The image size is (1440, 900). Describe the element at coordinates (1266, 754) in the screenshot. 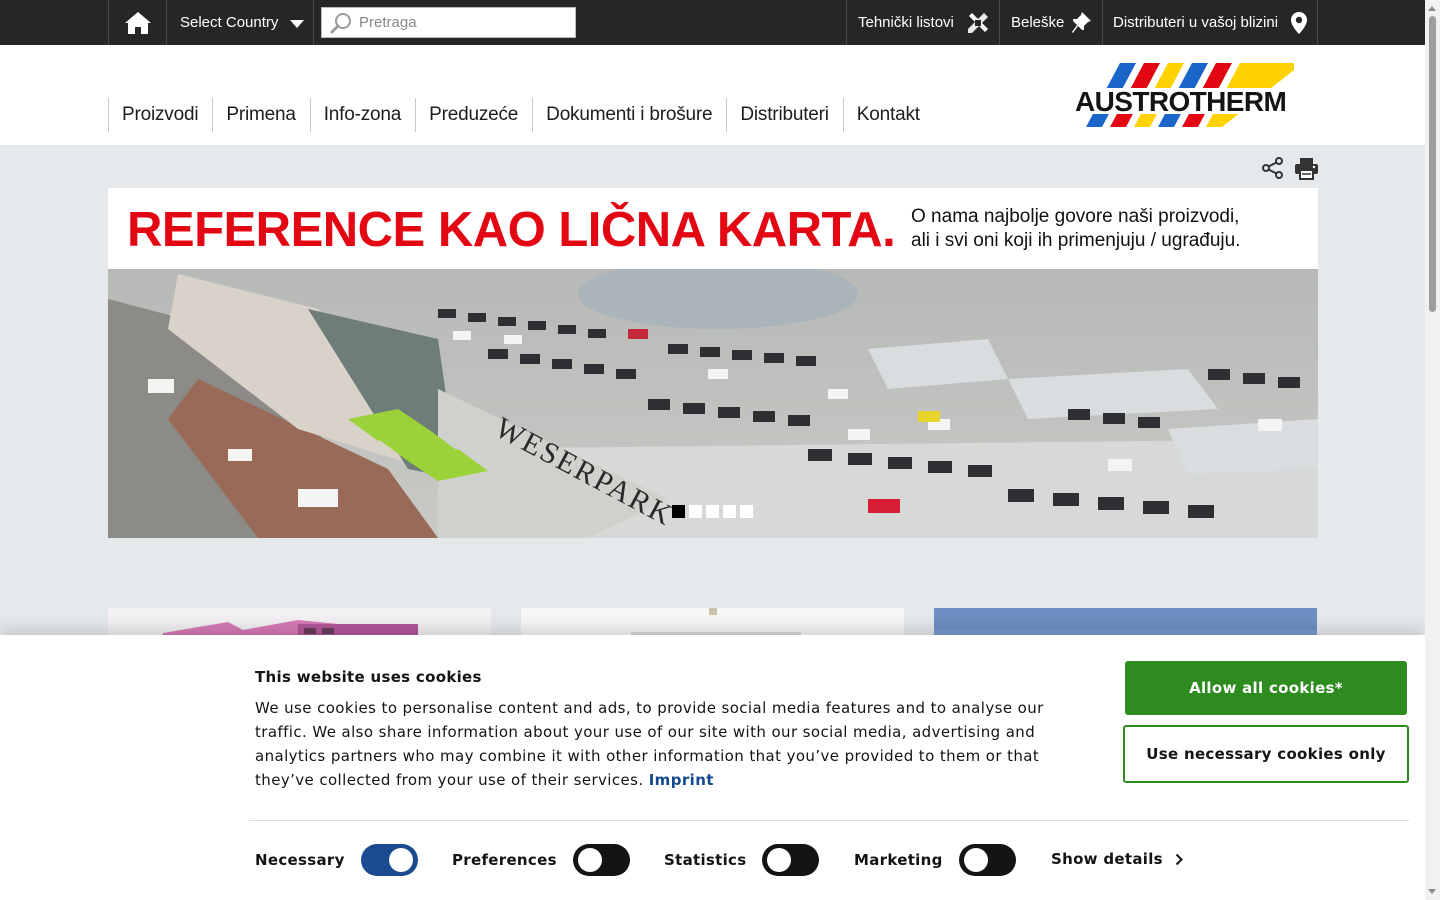

I see `necessary-cookies-only-button: Use necessary cookies only` at that location.